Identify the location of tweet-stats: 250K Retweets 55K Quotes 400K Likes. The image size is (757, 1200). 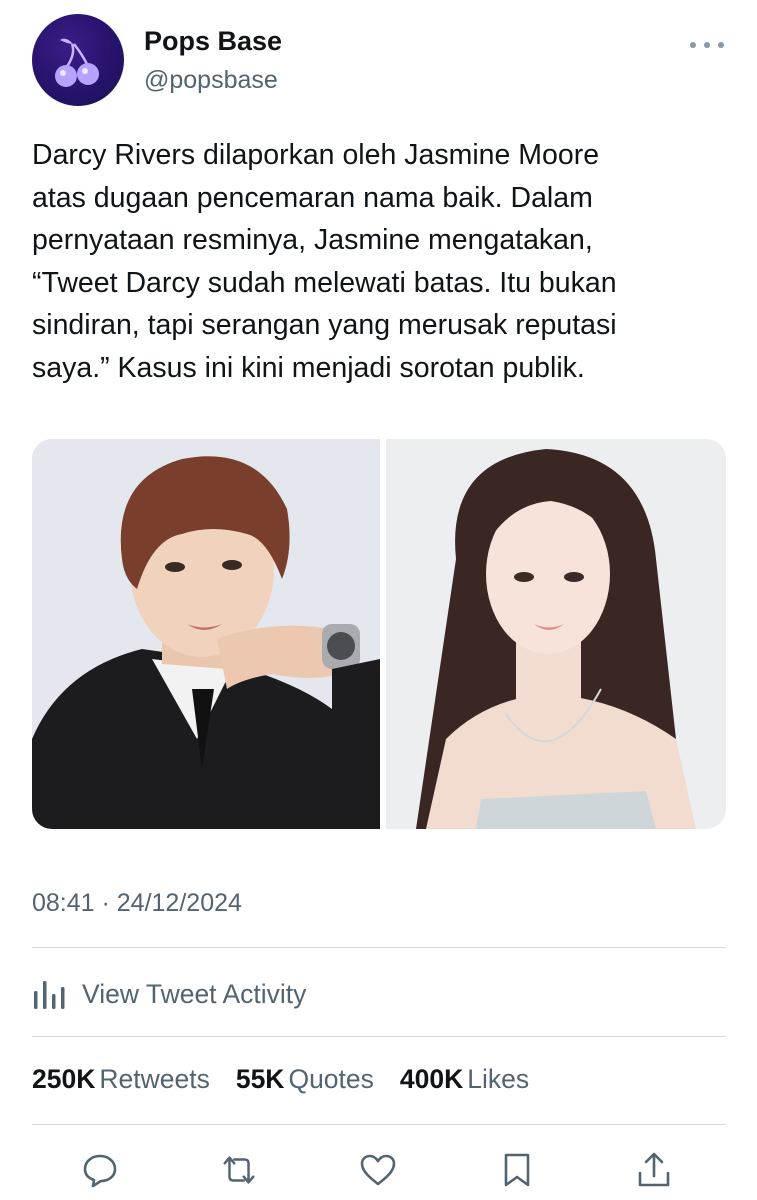
(293, 1079).